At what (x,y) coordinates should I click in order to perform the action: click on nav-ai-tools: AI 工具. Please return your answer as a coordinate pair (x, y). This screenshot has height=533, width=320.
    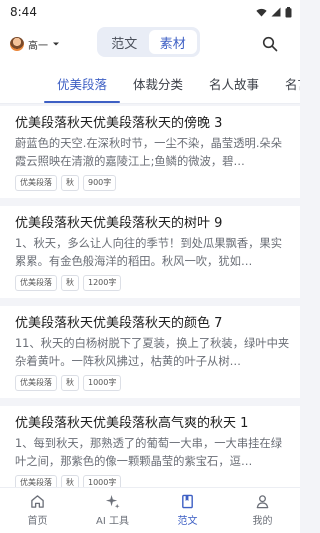
    Looking at the image, I should click on (112, 510).